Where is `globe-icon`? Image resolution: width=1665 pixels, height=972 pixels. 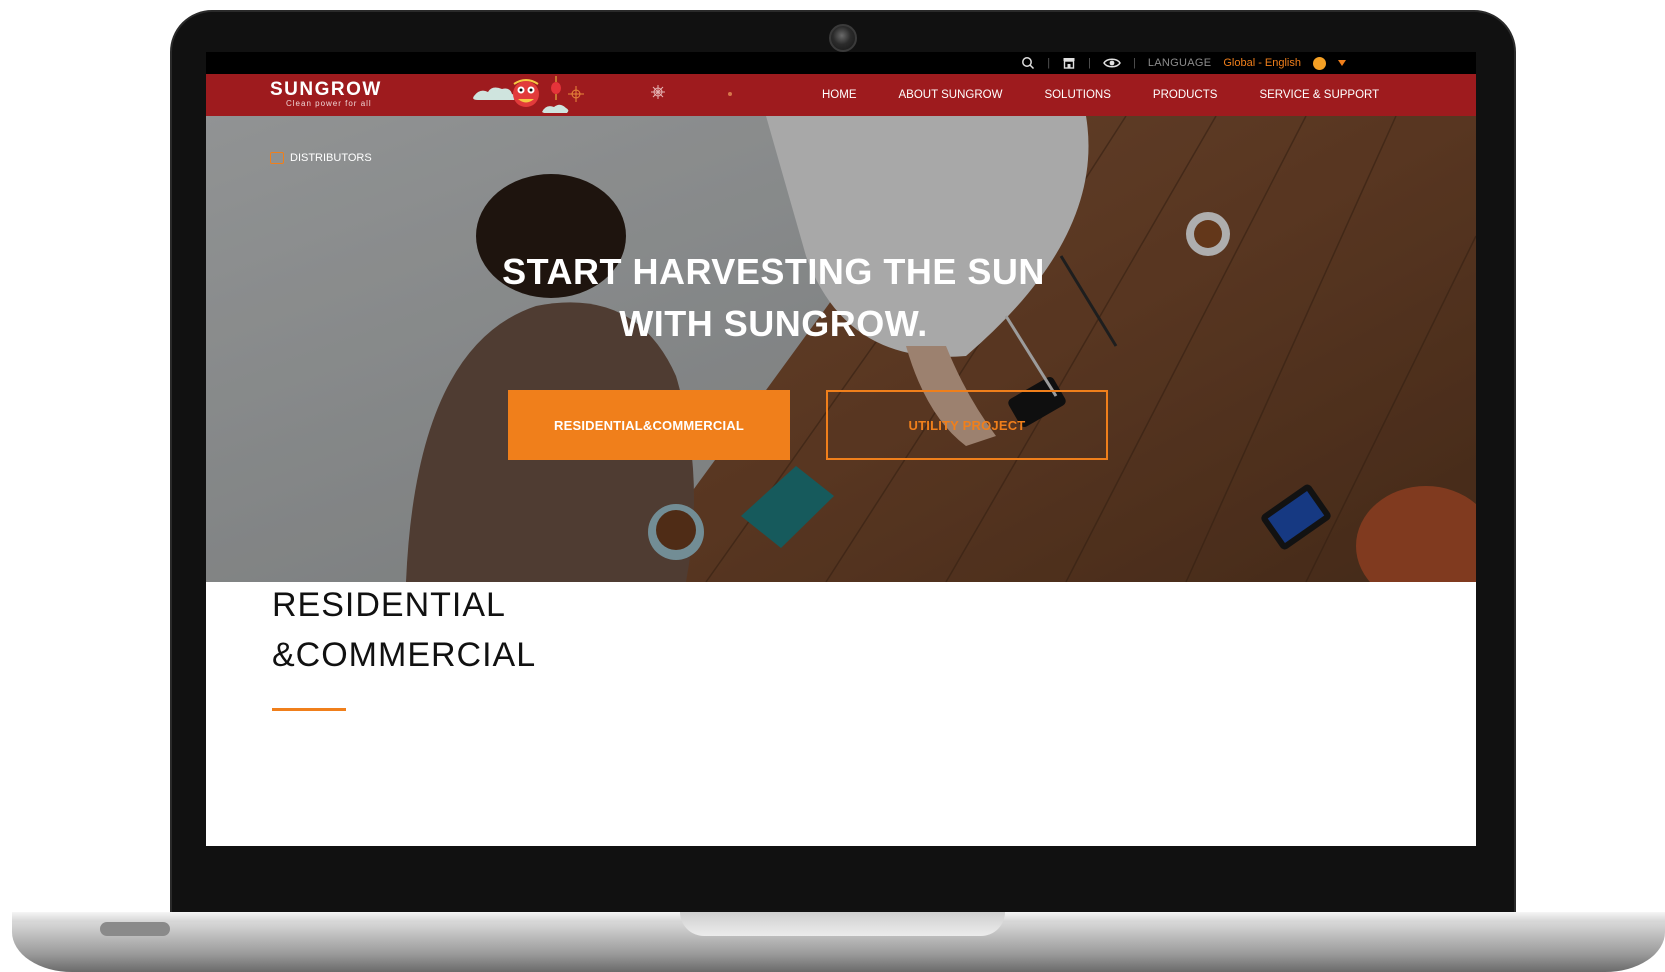 globe-icon is located at coordinates (1319, 63).